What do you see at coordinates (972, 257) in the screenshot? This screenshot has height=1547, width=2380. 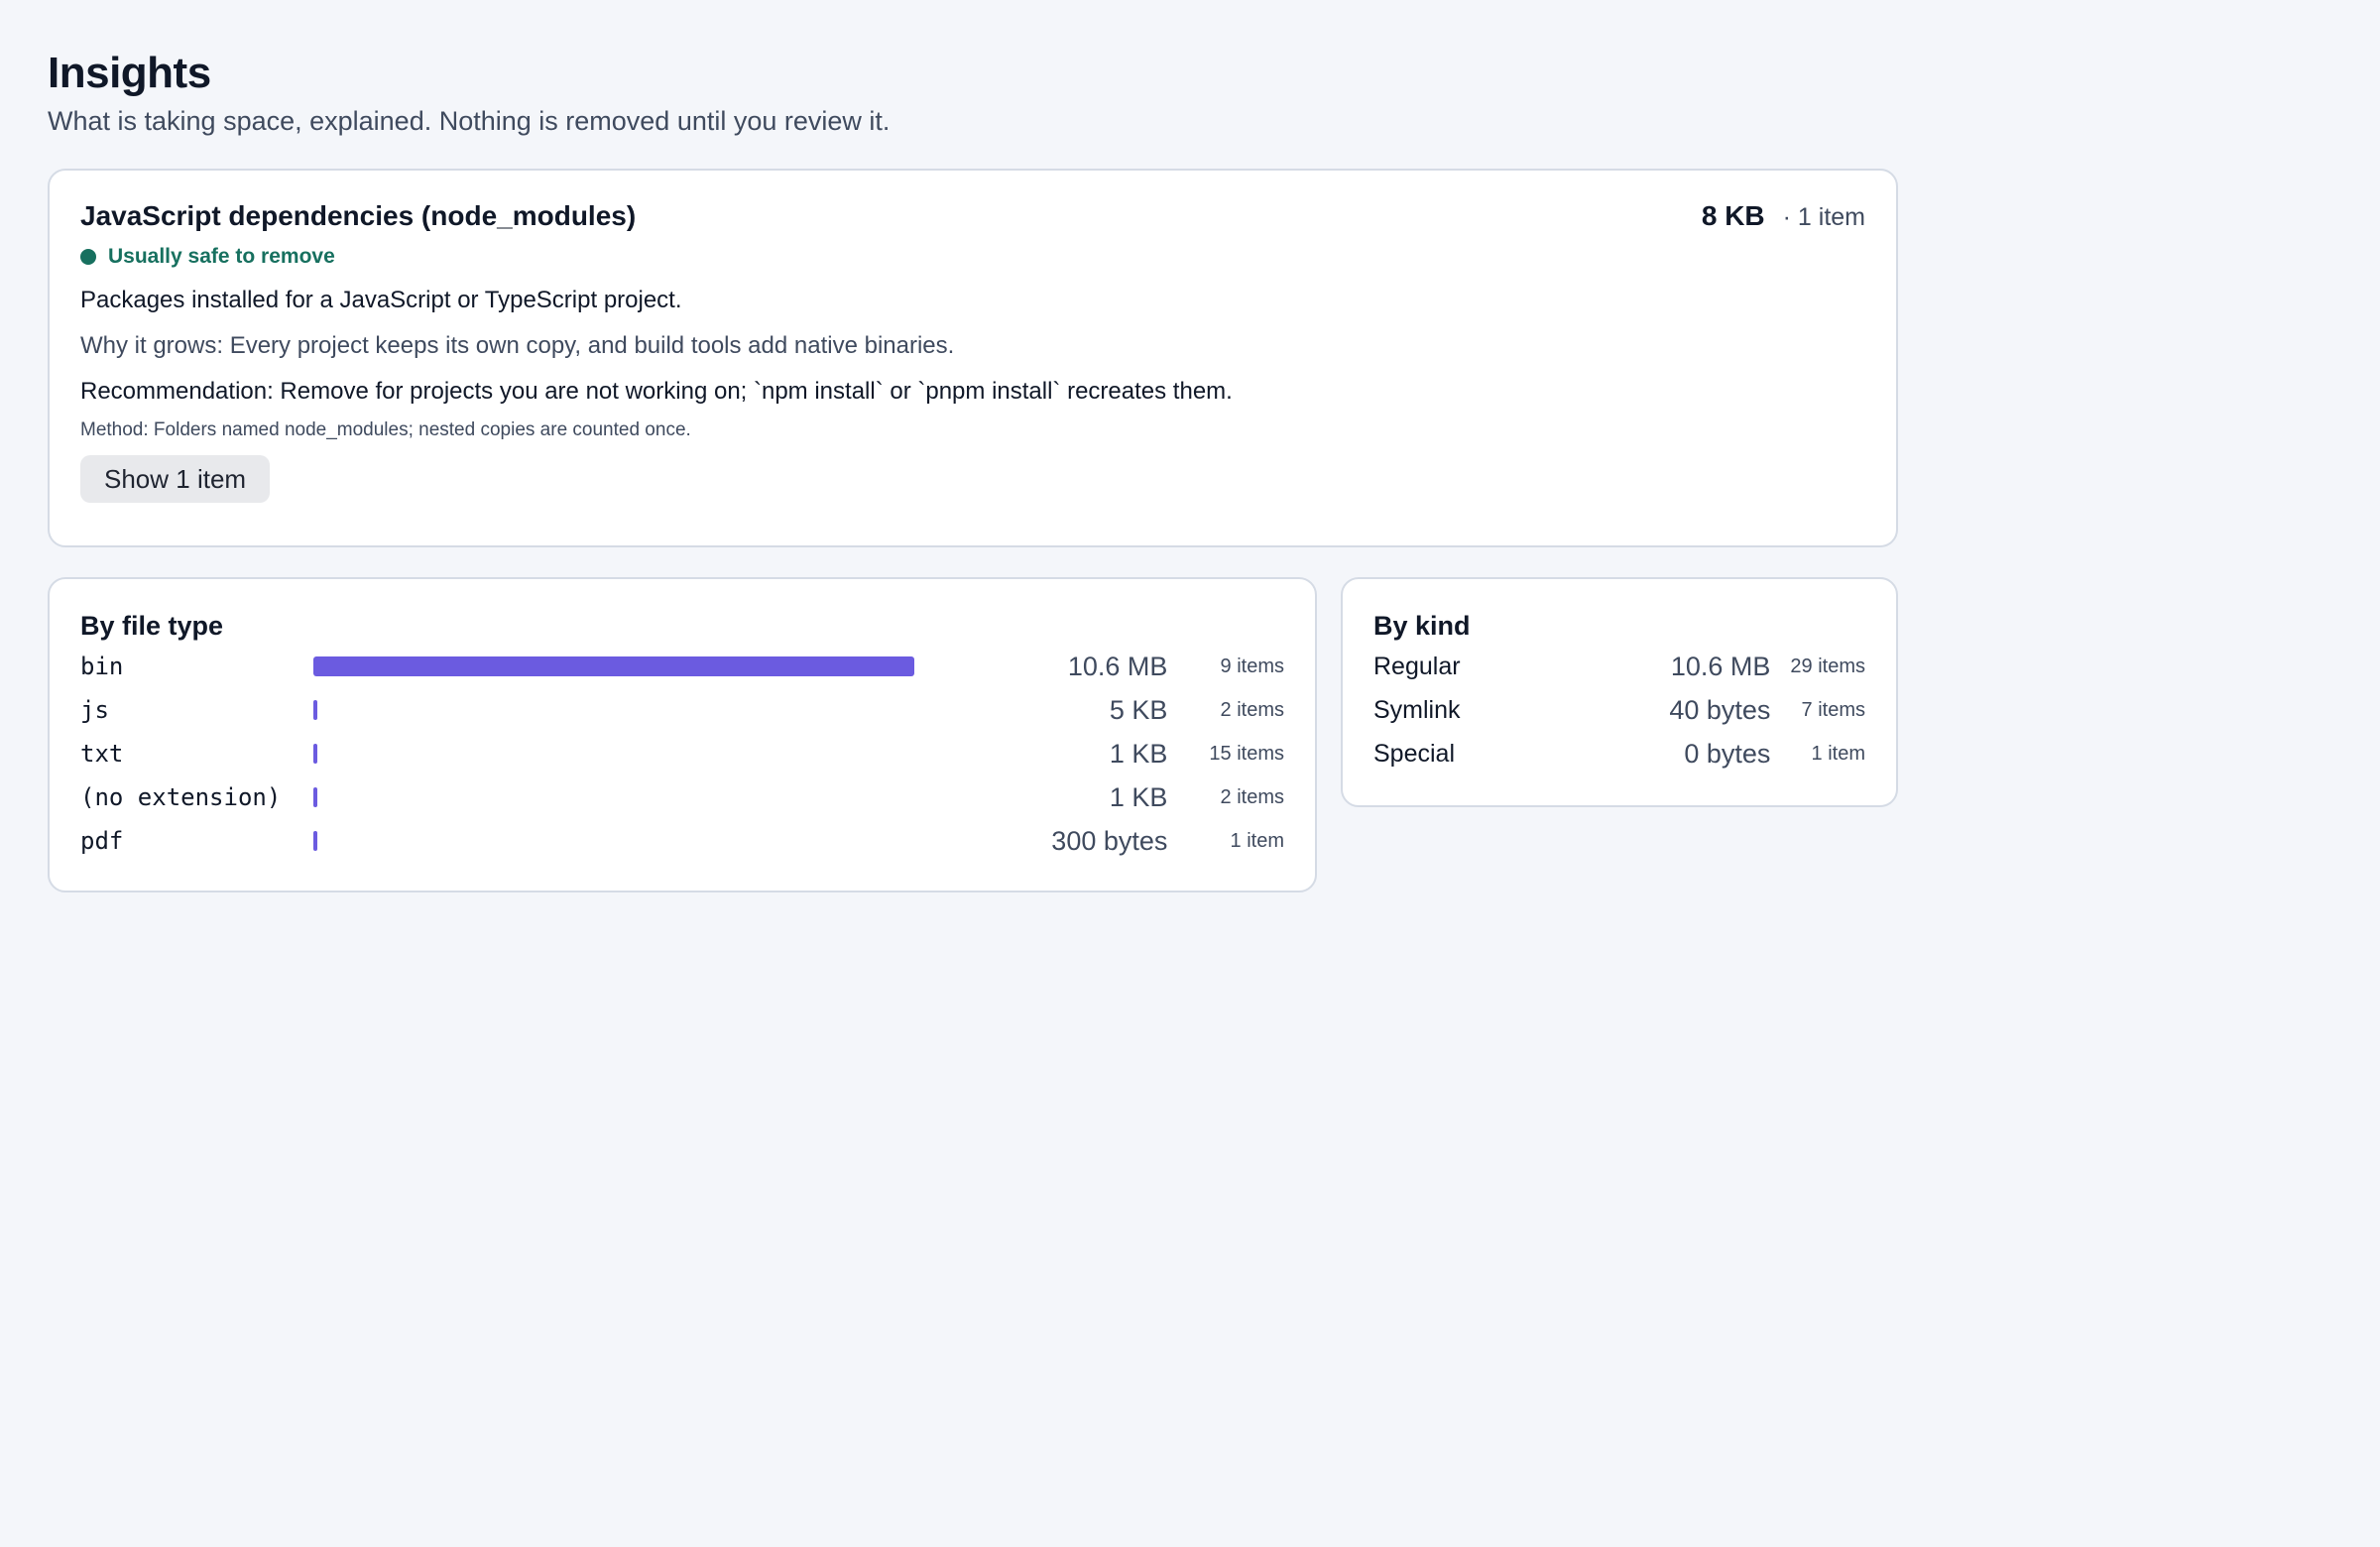 I see `safety-badge: Usually safe to remove` at bounding box center [972, 257].